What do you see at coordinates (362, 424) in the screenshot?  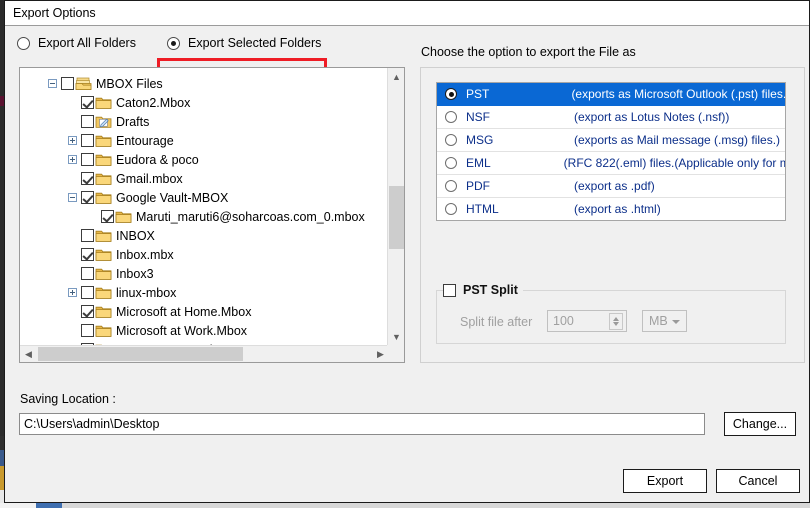 I see `saving-location-input: C:\Users\admin\Desktop` at bounding box center [362, 424].